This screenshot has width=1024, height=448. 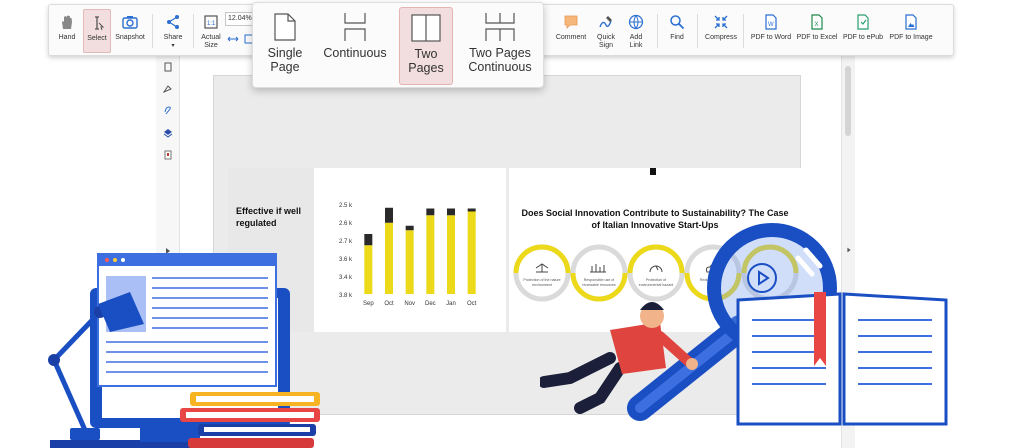 I want to click on attachment-icon, so click(x=168, y=111).